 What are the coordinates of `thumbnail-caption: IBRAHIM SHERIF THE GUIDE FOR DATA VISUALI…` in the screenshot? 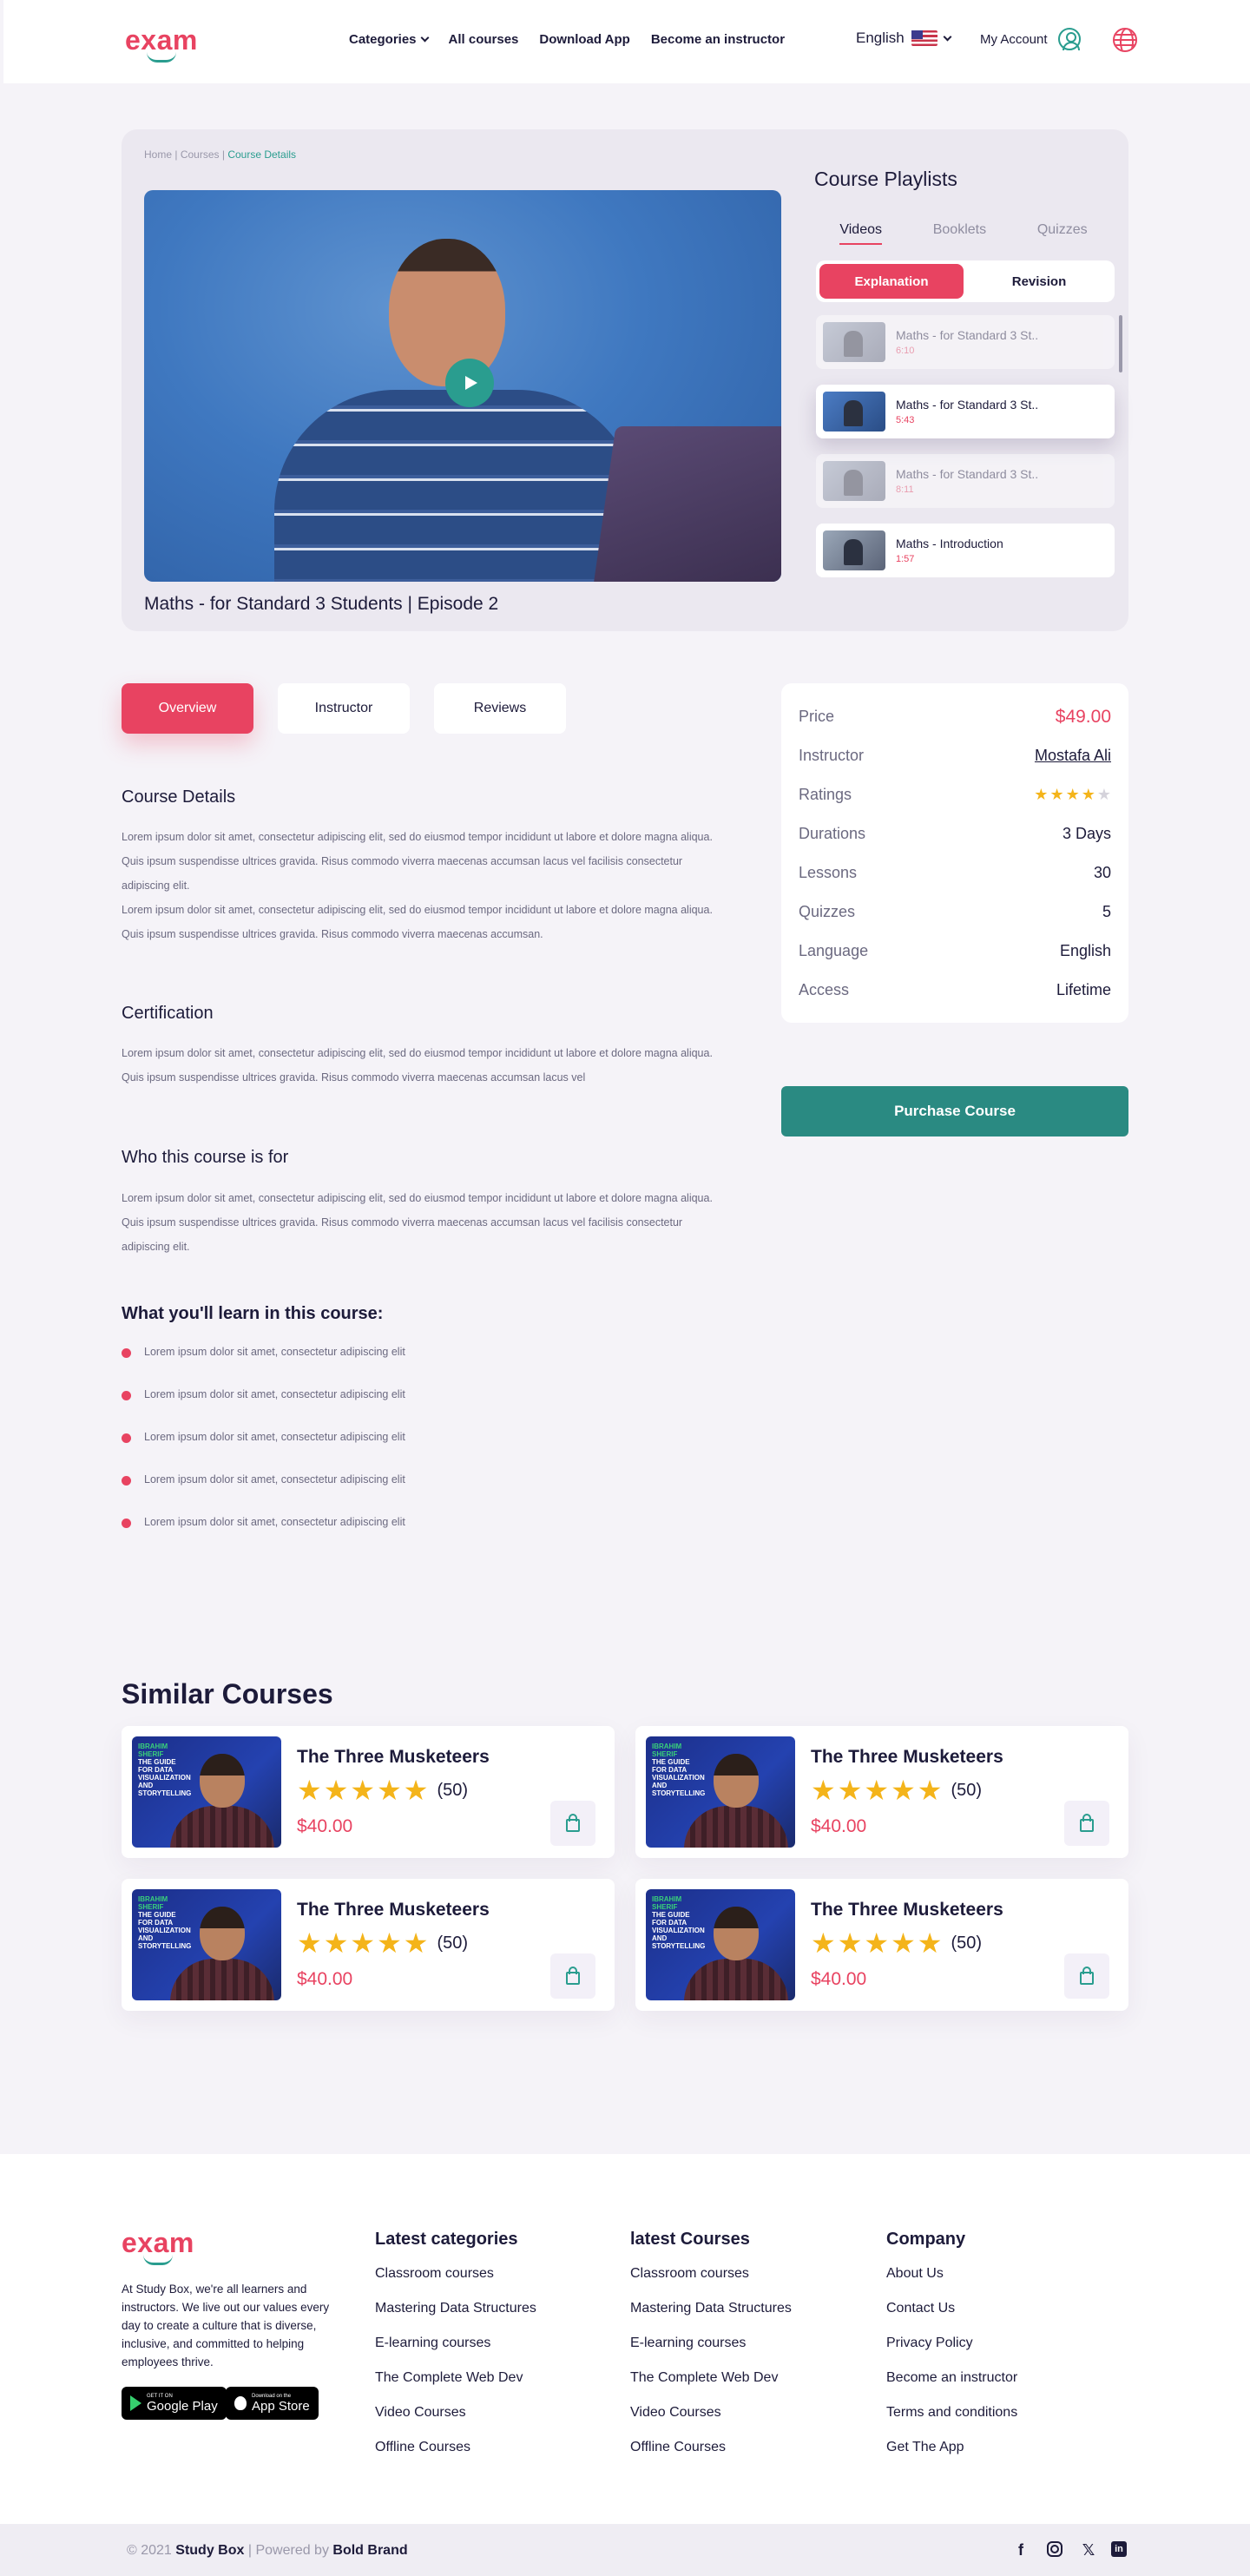 It's located at (679, 1770).